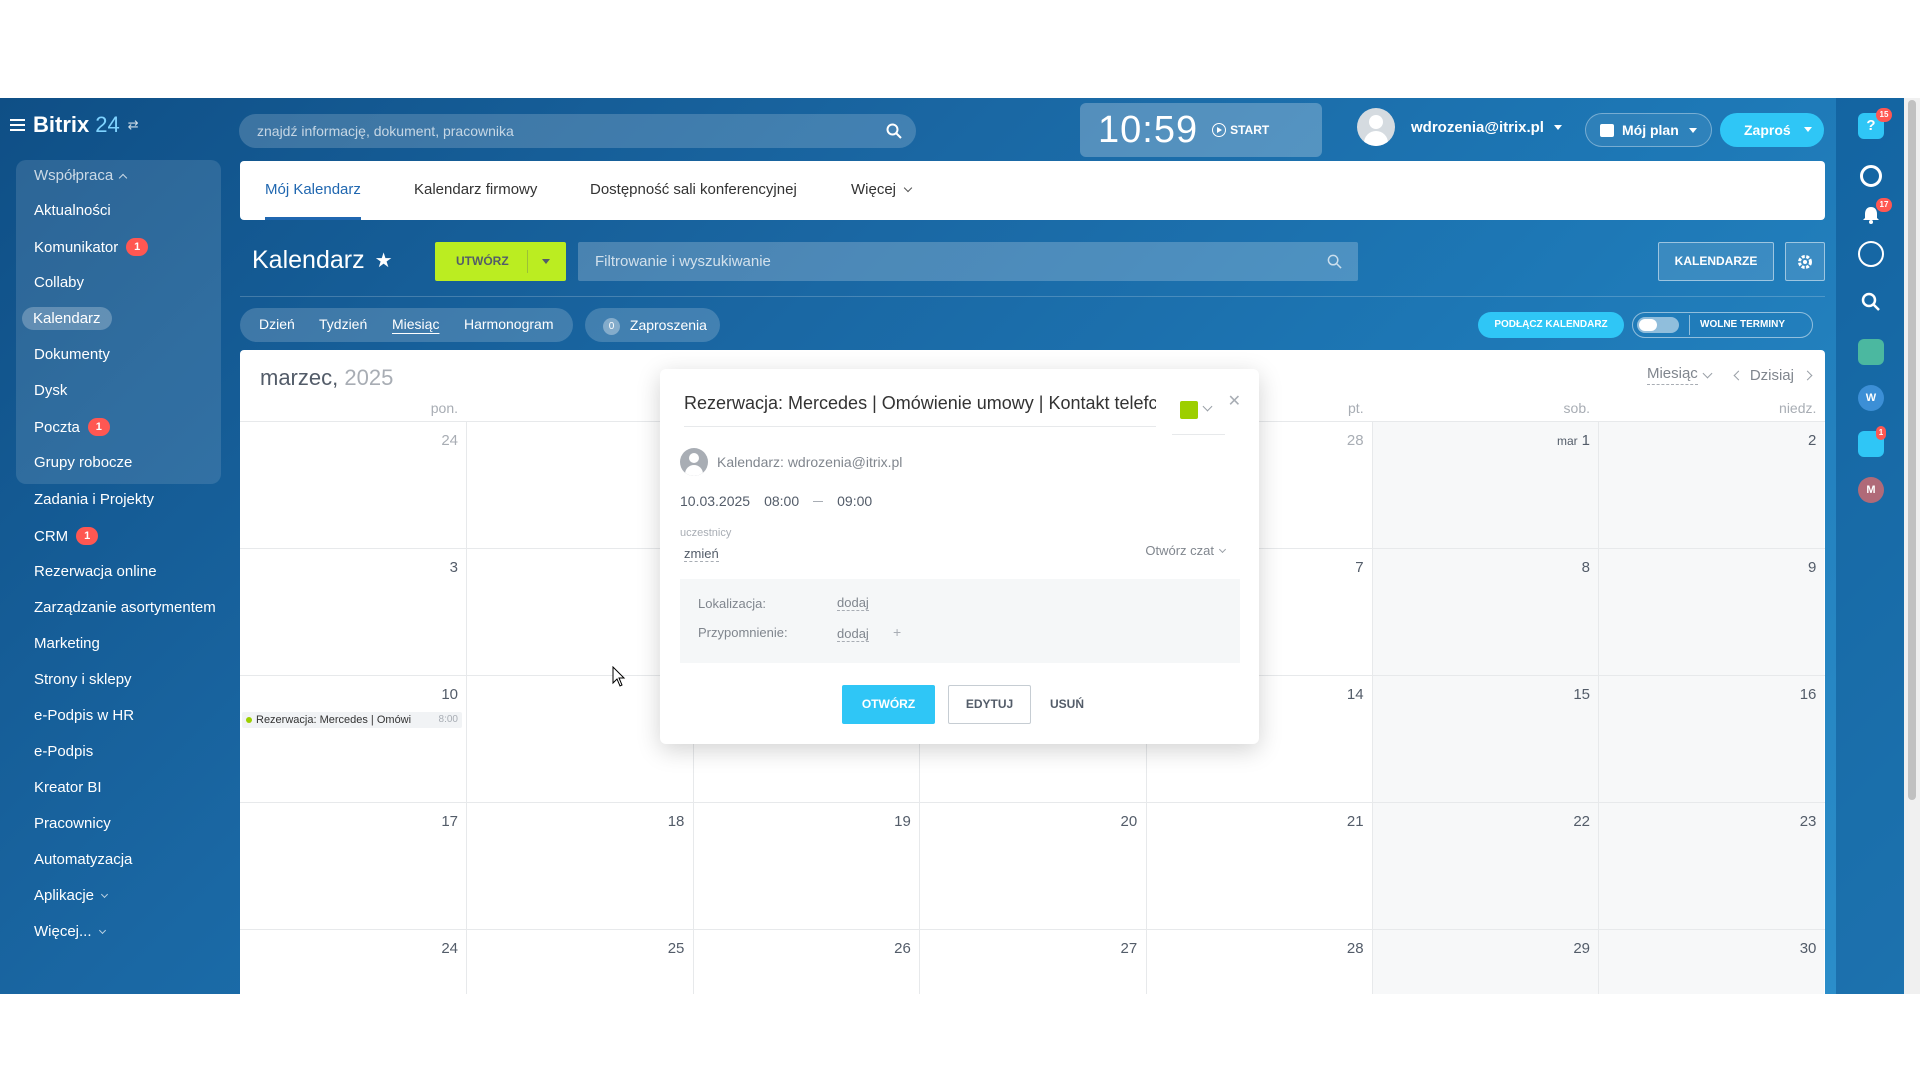 This screenshot has width=1920, height=1080. What do you see at coordinates (1459, 127) in the screenshot?
I see `user-menu: wdrozenia@itrix.pl` at bounding box center [1459, 127].